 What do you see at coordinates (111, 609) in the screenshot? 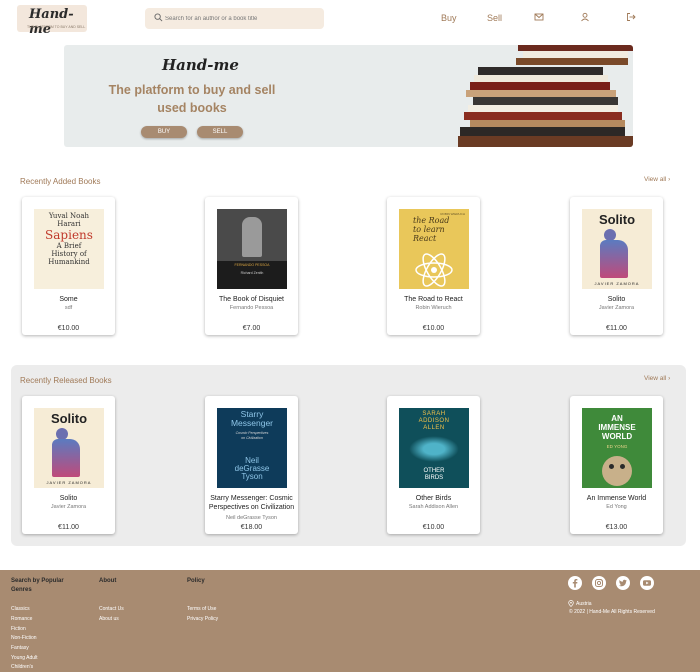
I see `footer-contact-link: Contact Us` at bounding box center [111, 609].